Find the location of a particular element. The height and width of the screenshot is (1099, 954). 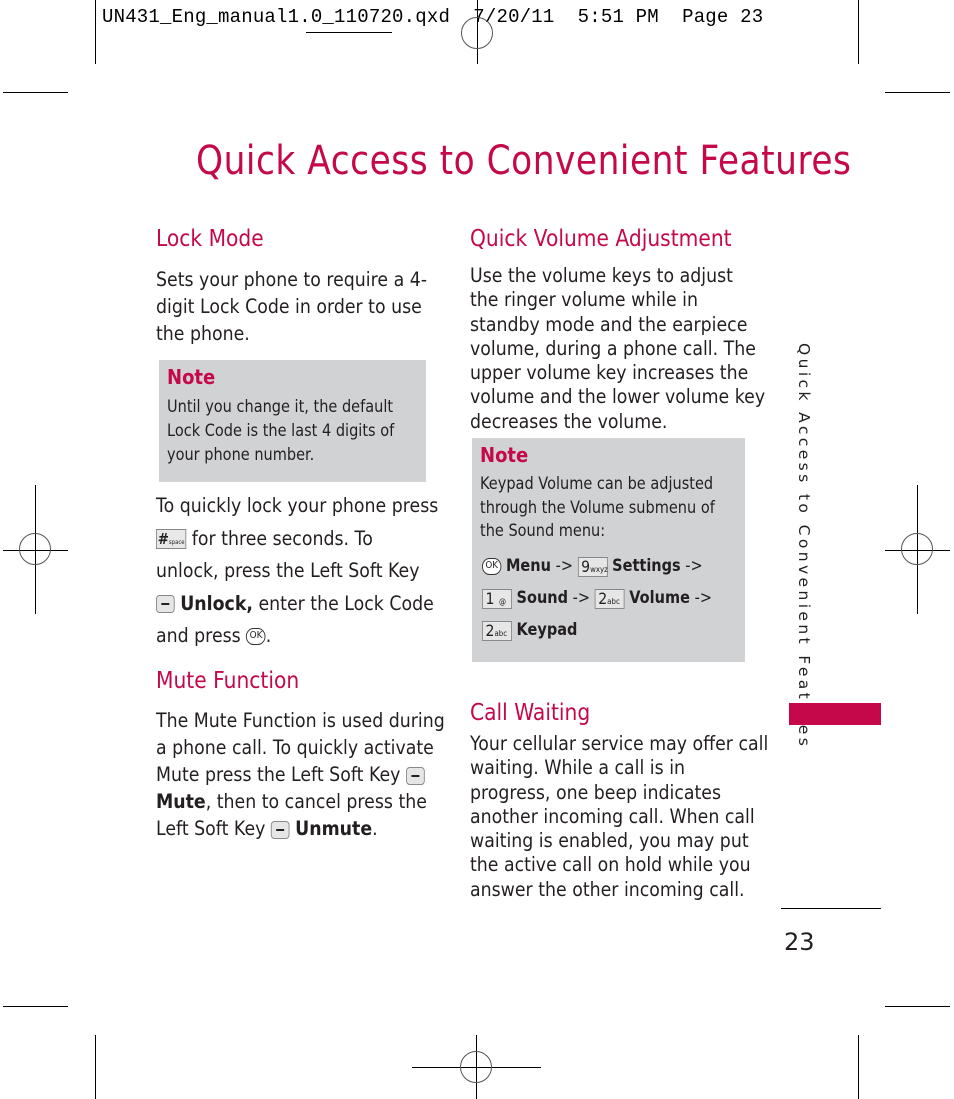

text-line: answer the other incoming call. is located at coordinates (607, 889).